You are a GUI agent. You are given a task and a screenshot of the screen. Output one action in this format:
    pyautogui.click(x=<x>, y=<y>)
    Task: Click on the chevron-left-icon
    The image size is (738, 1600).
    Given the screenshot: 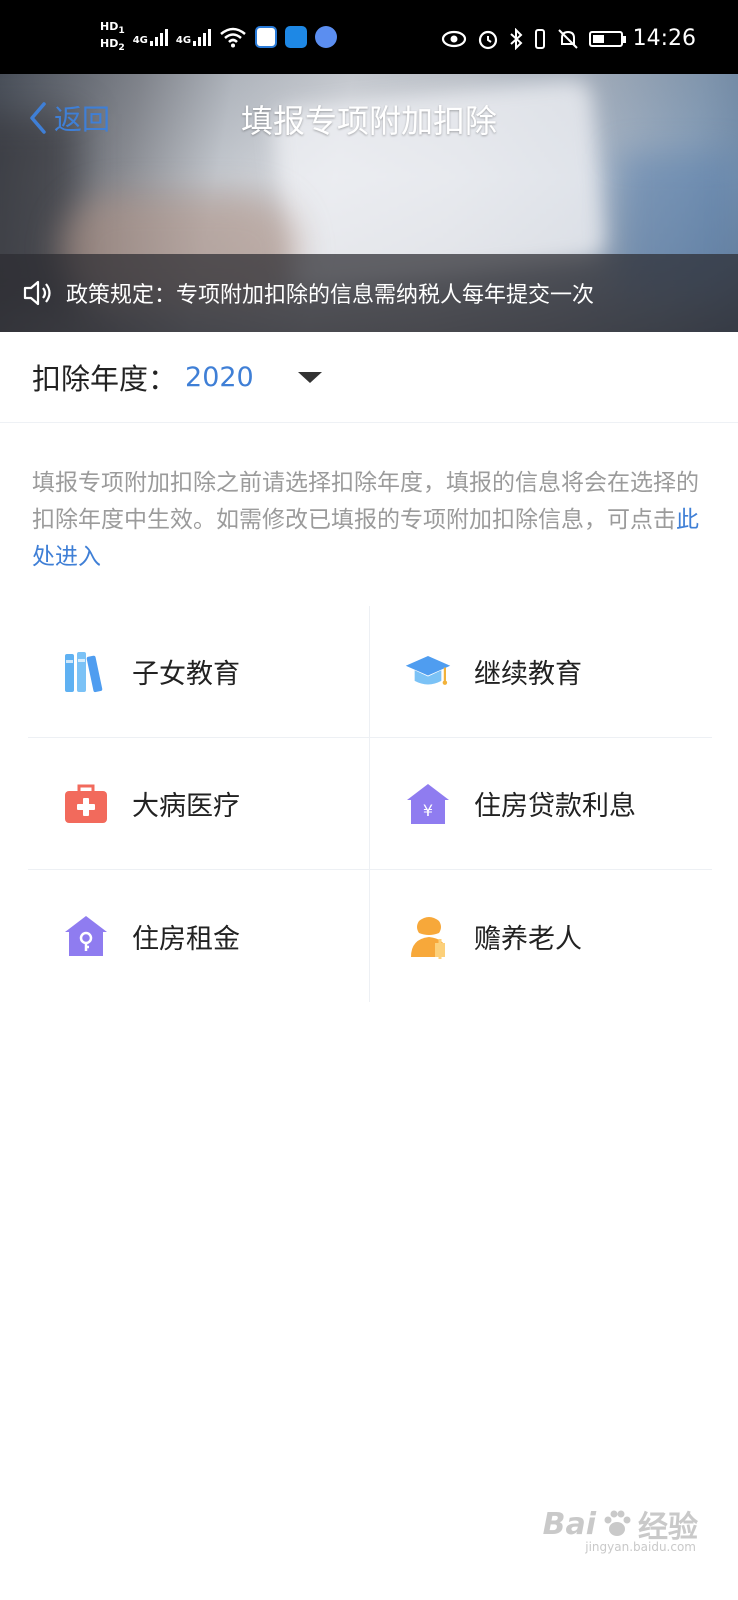 What is the action you would take?
    pyautogui.click(x=38, y=118)
    